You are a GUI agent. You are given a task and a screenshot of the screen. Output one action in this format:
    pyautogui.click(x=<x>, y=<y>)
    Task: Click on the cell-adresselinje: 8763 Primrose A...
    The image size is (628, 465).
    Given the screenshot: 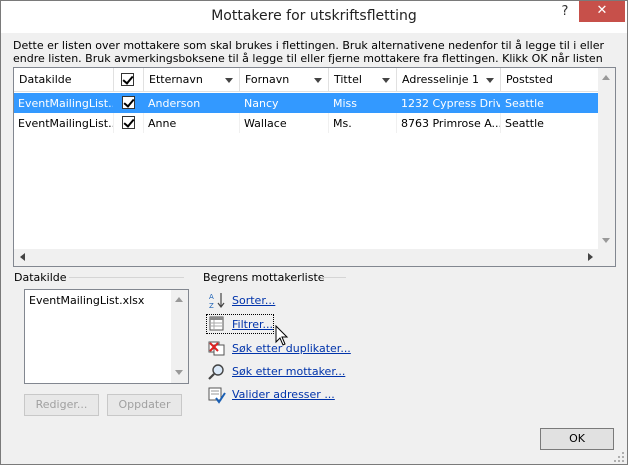 What is the action you would take?
    pyautogui.click(x=449, y=123)
    